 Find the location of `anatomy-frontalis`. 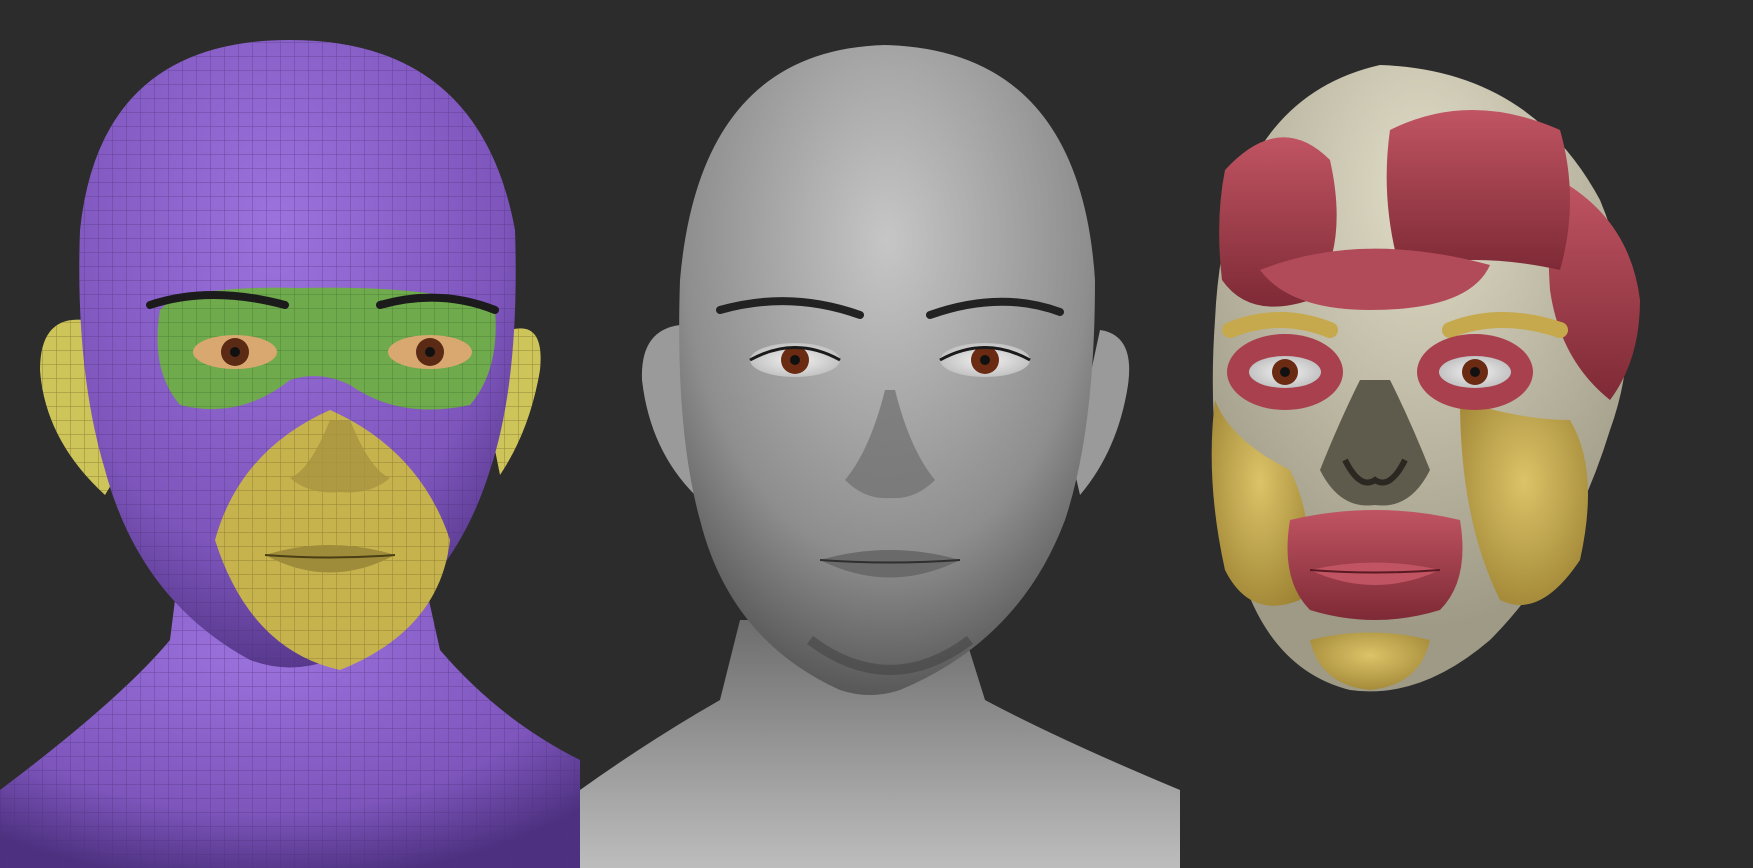

anatomy-frontalis is located at coordinates (1478, 190).